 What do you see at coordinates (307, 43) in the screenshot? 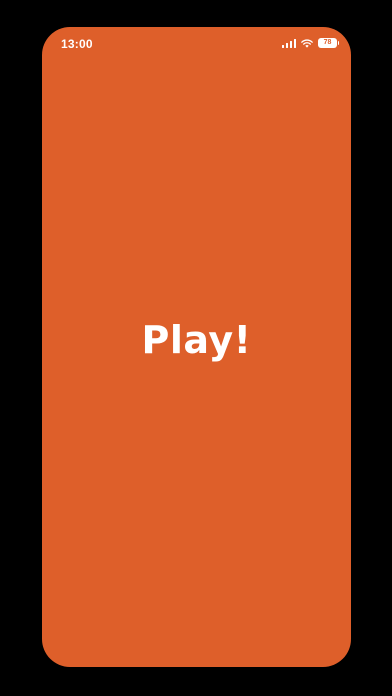
I see `wifi-icon` at bounding box center [307, 43].